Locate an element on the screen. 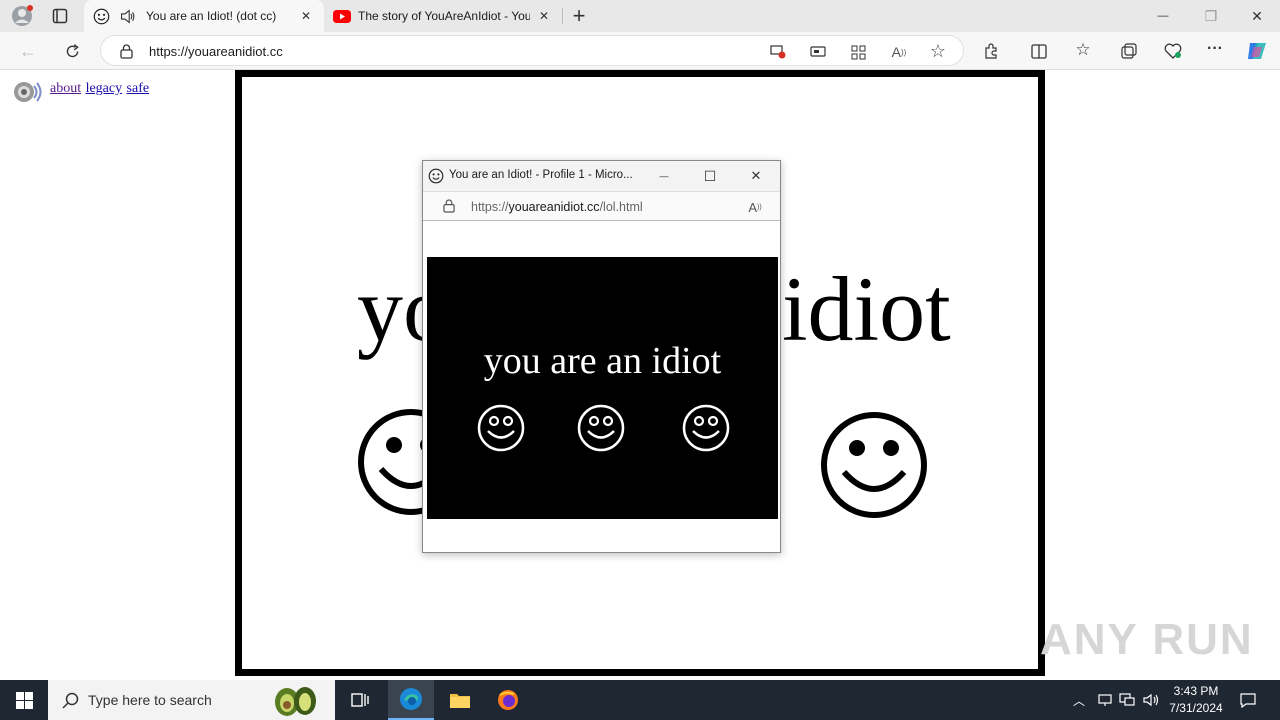 This screenshot has height=720, width=1280. top-links: about legacy safe is located at coordinates (99, 88).